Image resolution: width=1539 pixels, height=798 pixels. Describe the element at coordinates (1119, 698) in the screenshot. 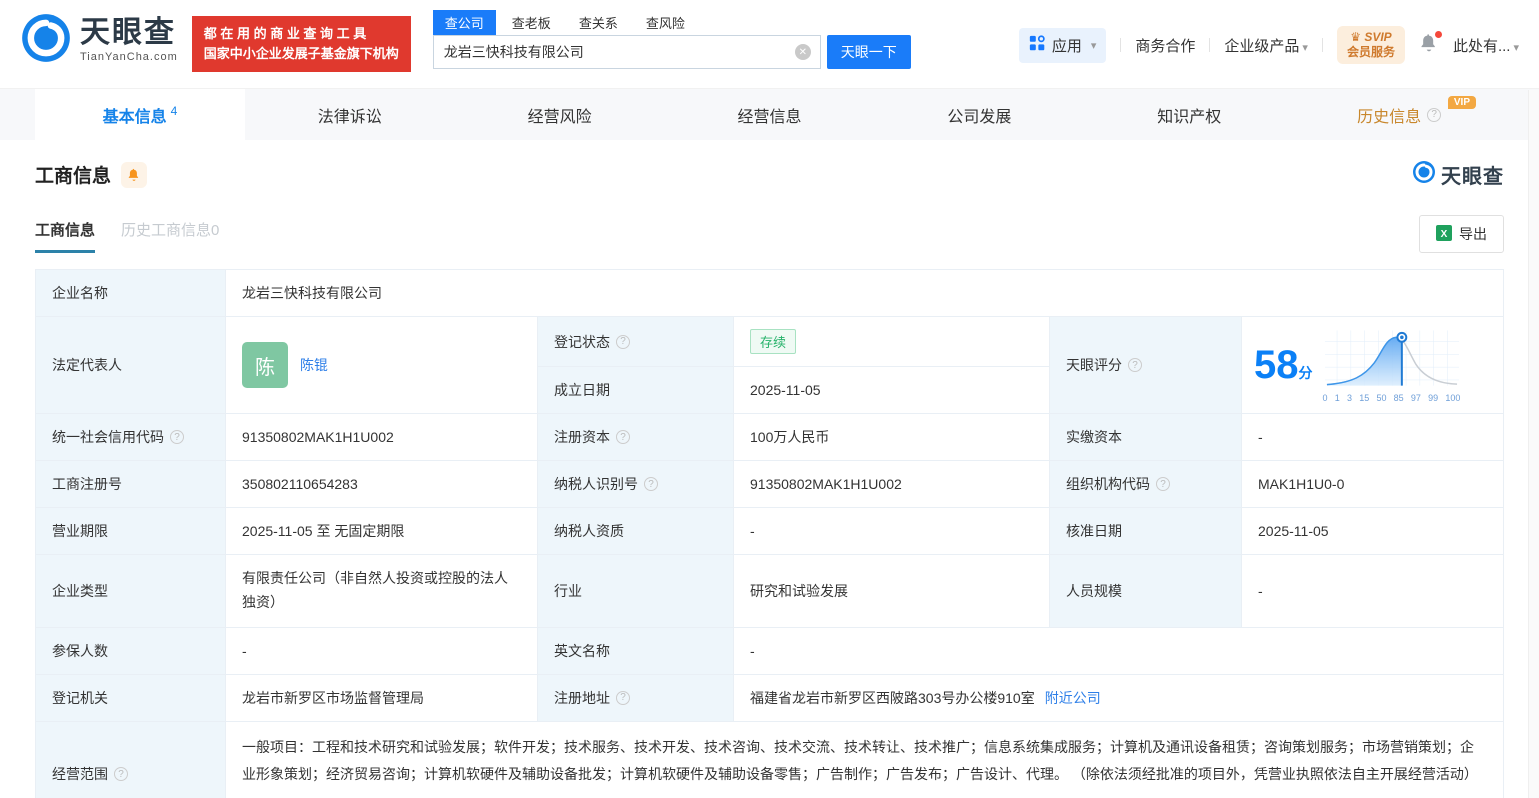

I see `reg-address-cell: 福建省龙岩市新罗区西陂路303号办公楼910室 附近公司` at that location.